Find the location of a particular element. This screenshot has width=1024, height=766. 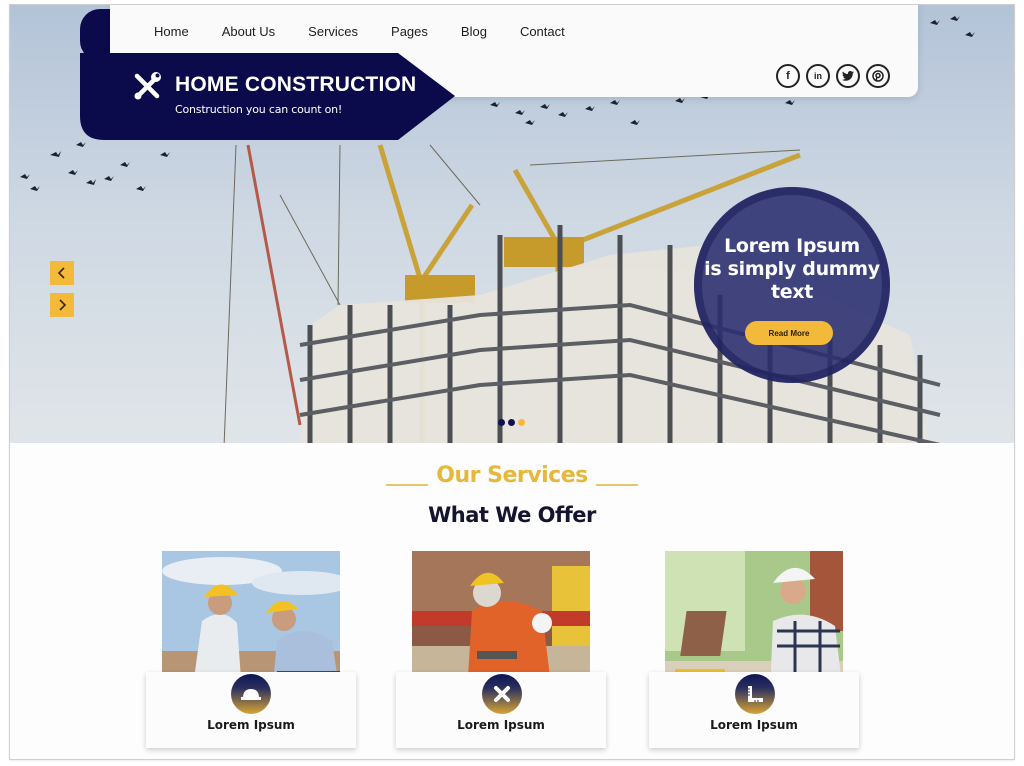

nav-item-services: Services is located at coordinates (333, 31).